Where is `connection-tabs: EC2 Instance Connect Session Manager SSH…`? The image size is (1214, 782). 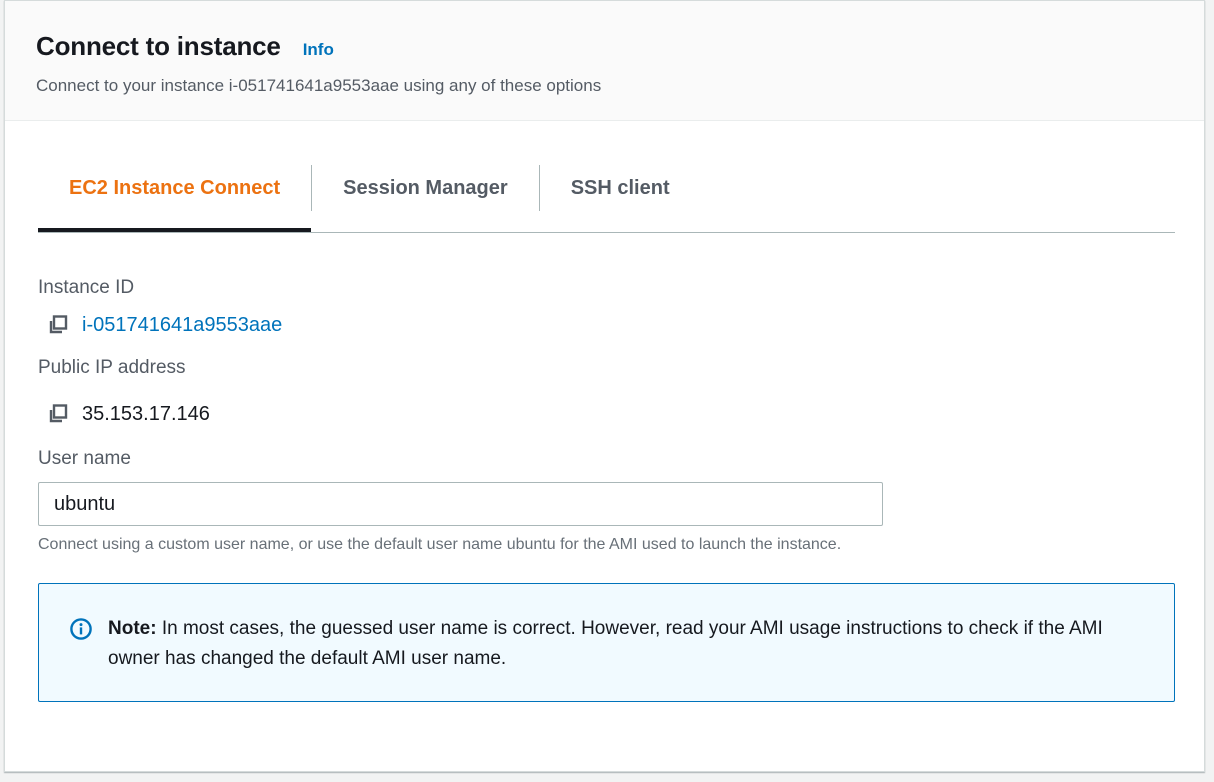
connection-tabs: EC2 Instance Connect Session Manager SSH… is located at coordinates (606, 199).